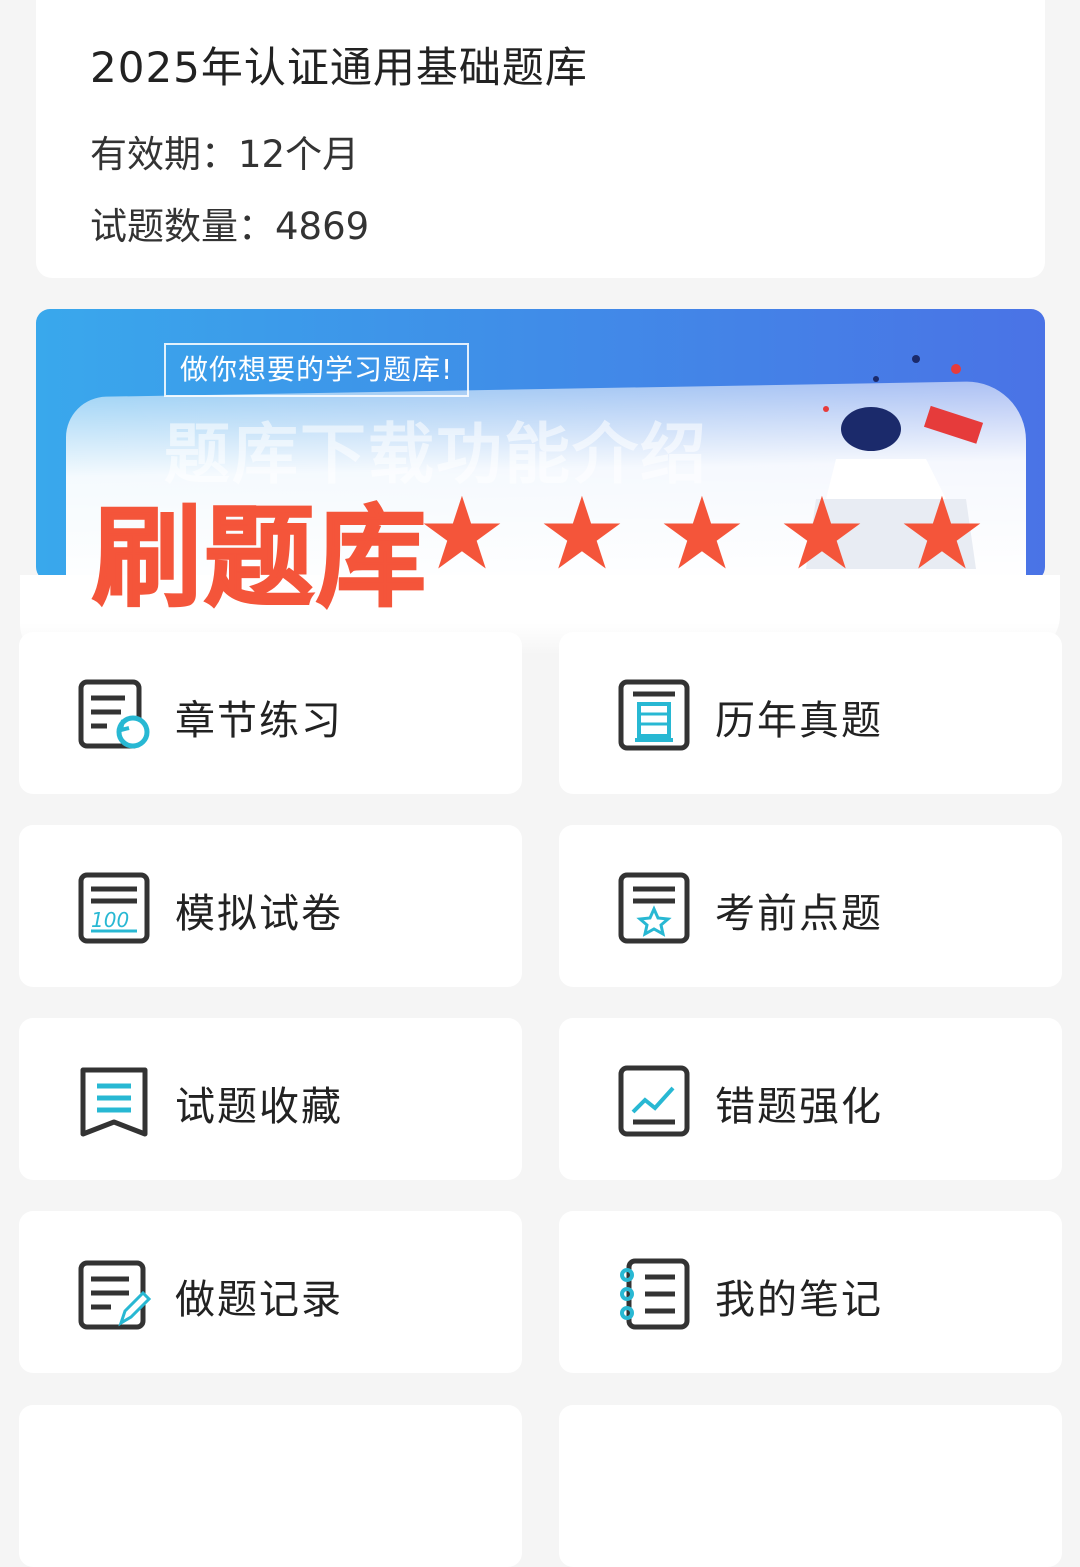  Describe the element at coordinates (654, 1101) in the screenshot. I see `wrong-questions-icon` at that location.